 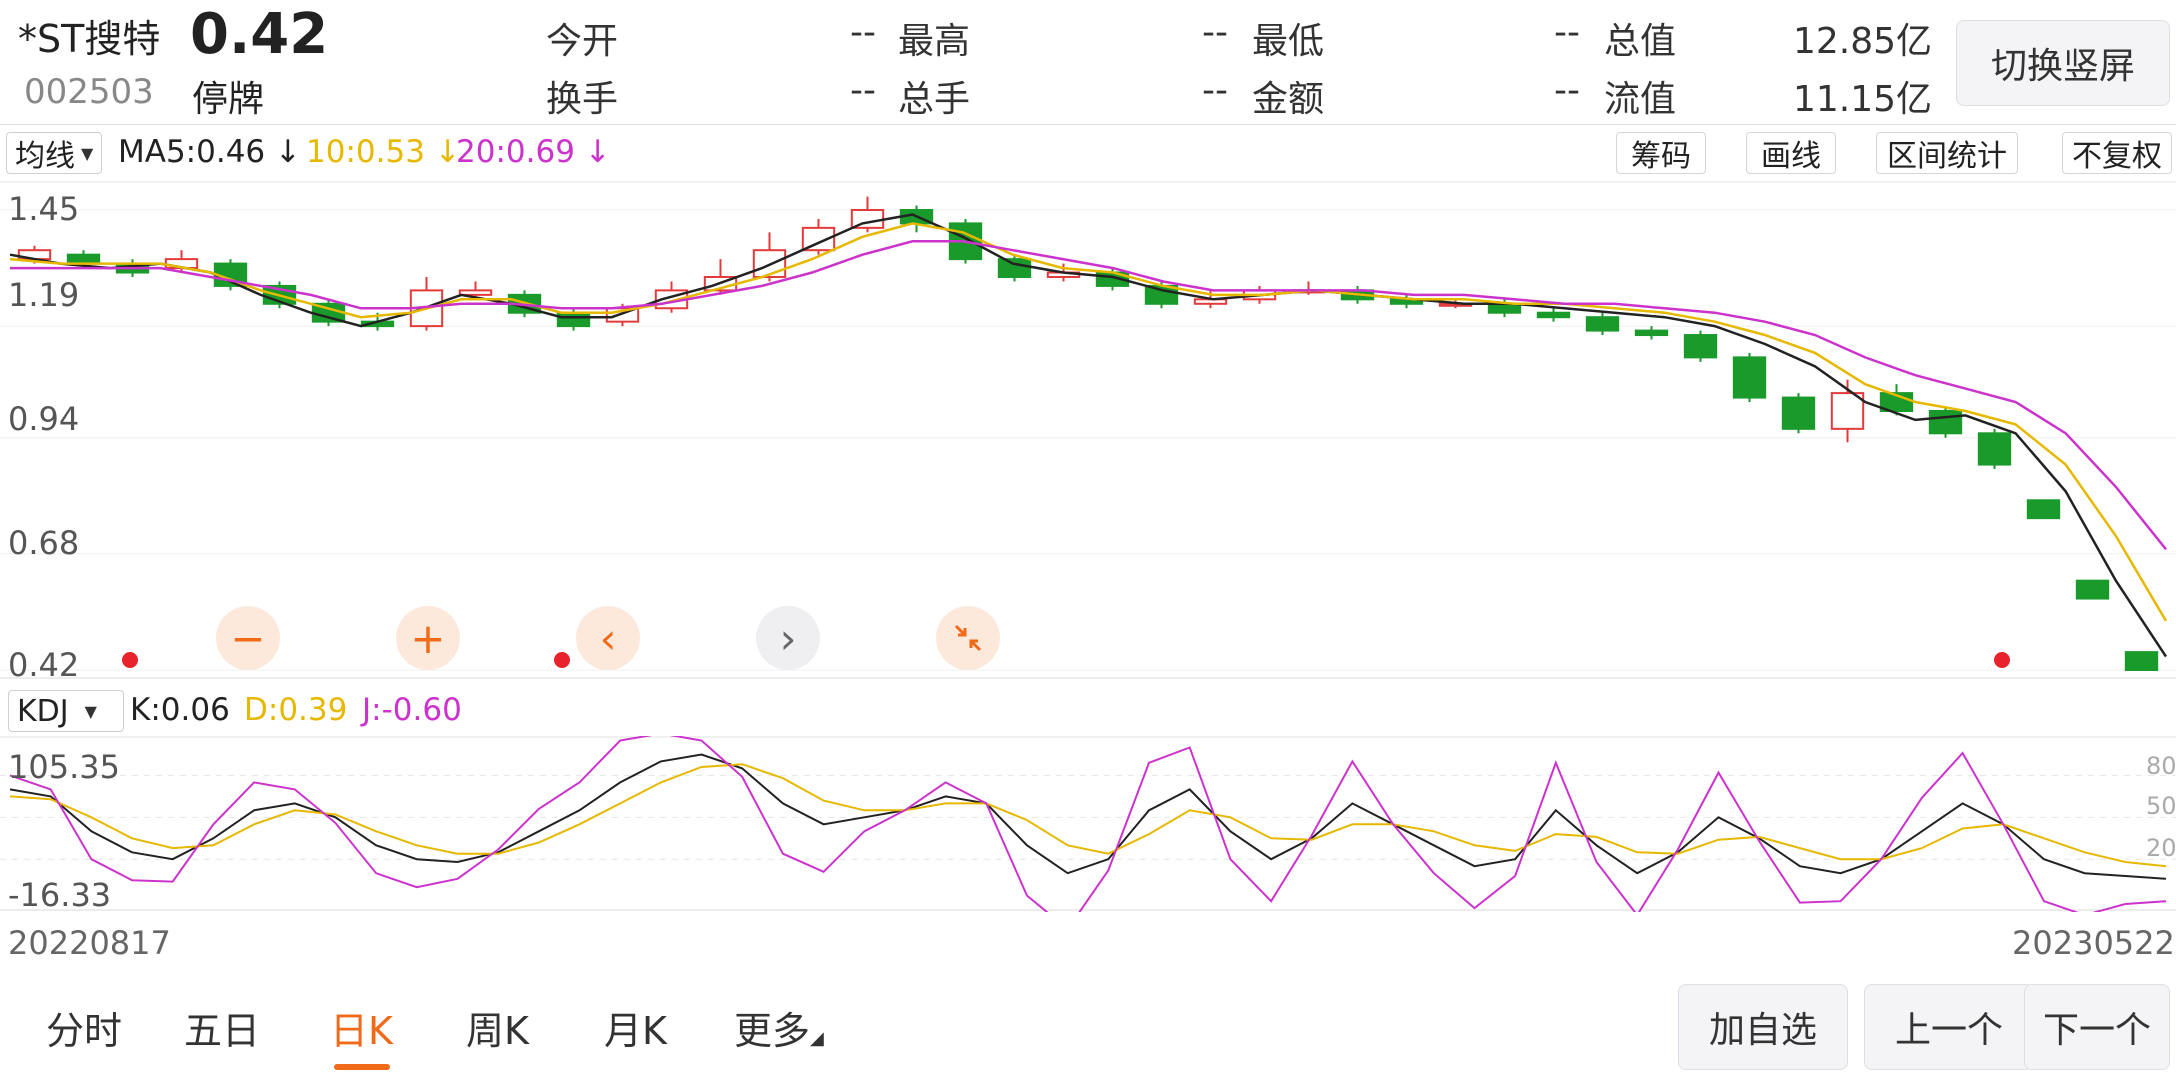 I want to click on ma10-value: 10:0.53 ↓, so click(x=383, y=152).